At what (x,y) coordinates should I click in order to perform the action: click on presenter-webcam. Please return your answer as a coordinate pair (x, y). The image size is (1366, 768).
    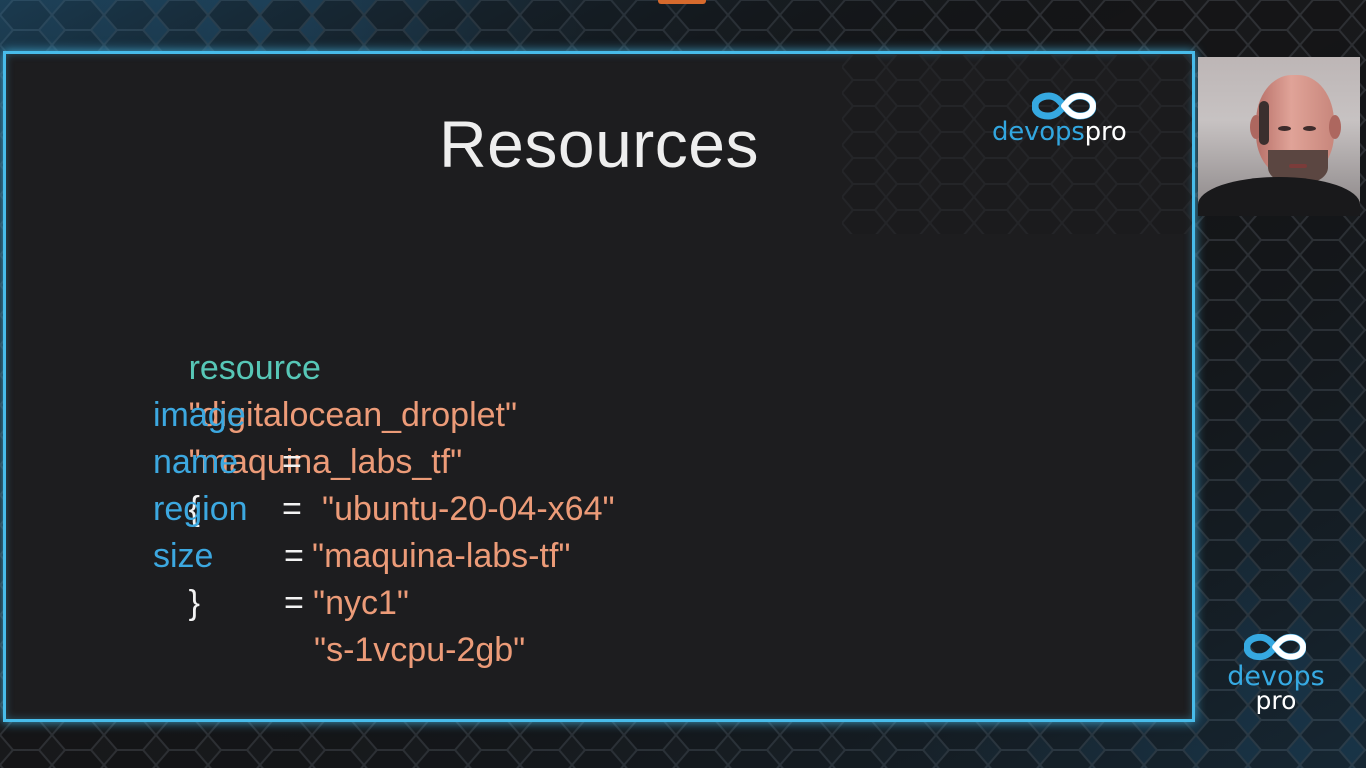
    Looking at the image, I should click on (1279, 136).